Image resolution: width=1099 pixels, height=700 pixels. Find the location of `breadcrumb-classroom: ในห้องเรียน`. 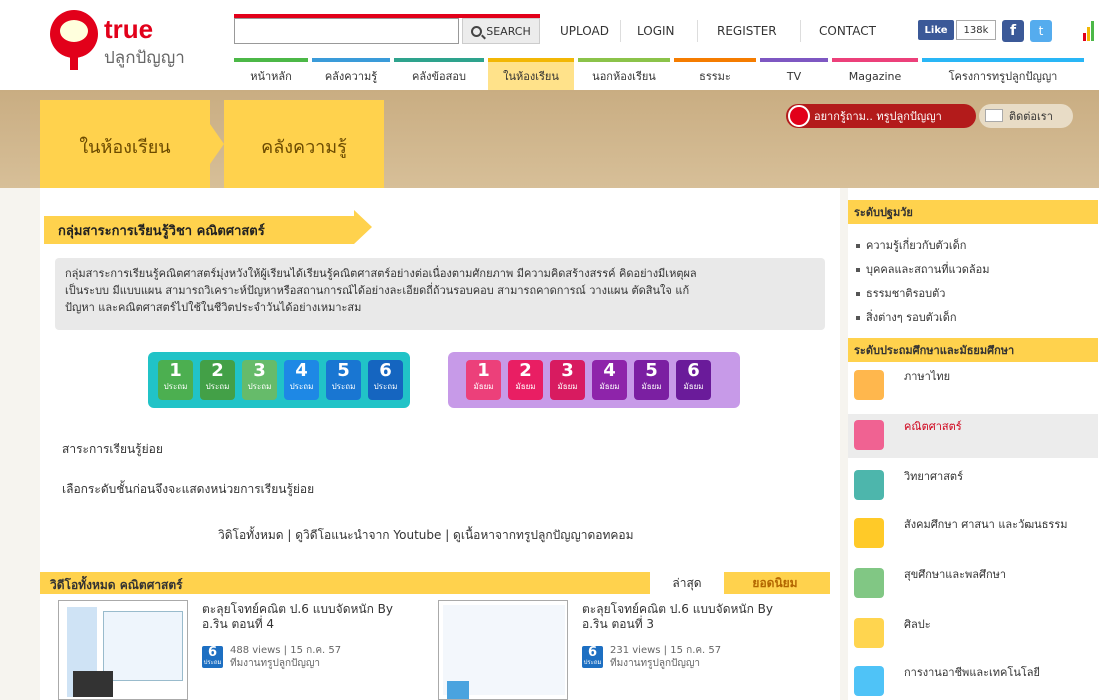

breadcrumb-classroom: ในห้องเรียน is located at coordinates (125, 144).